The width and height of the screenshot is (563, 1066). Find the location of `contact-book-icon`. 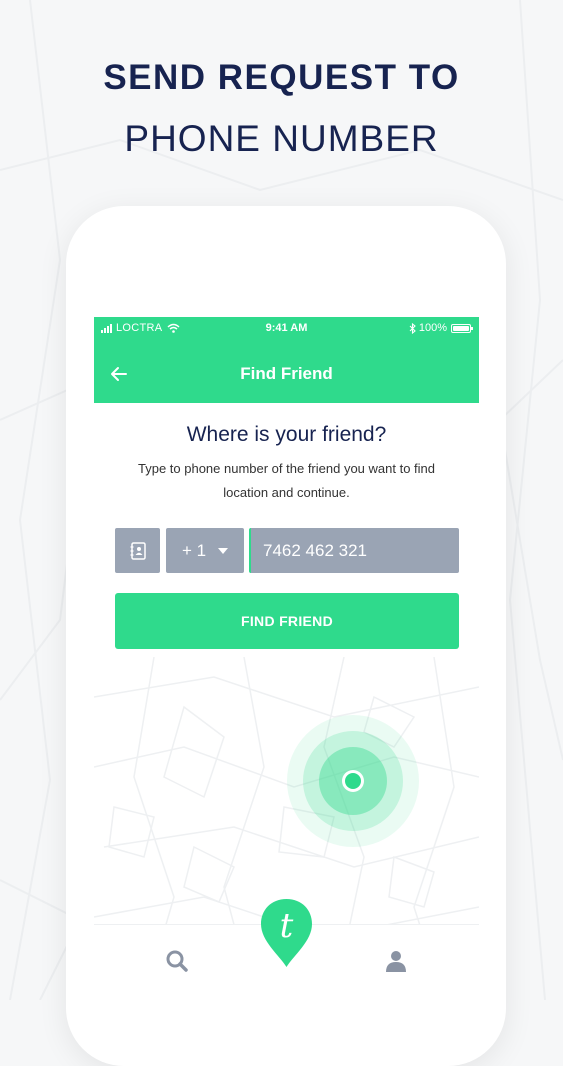

contact-book-icon is located at coordinates (138, 550).